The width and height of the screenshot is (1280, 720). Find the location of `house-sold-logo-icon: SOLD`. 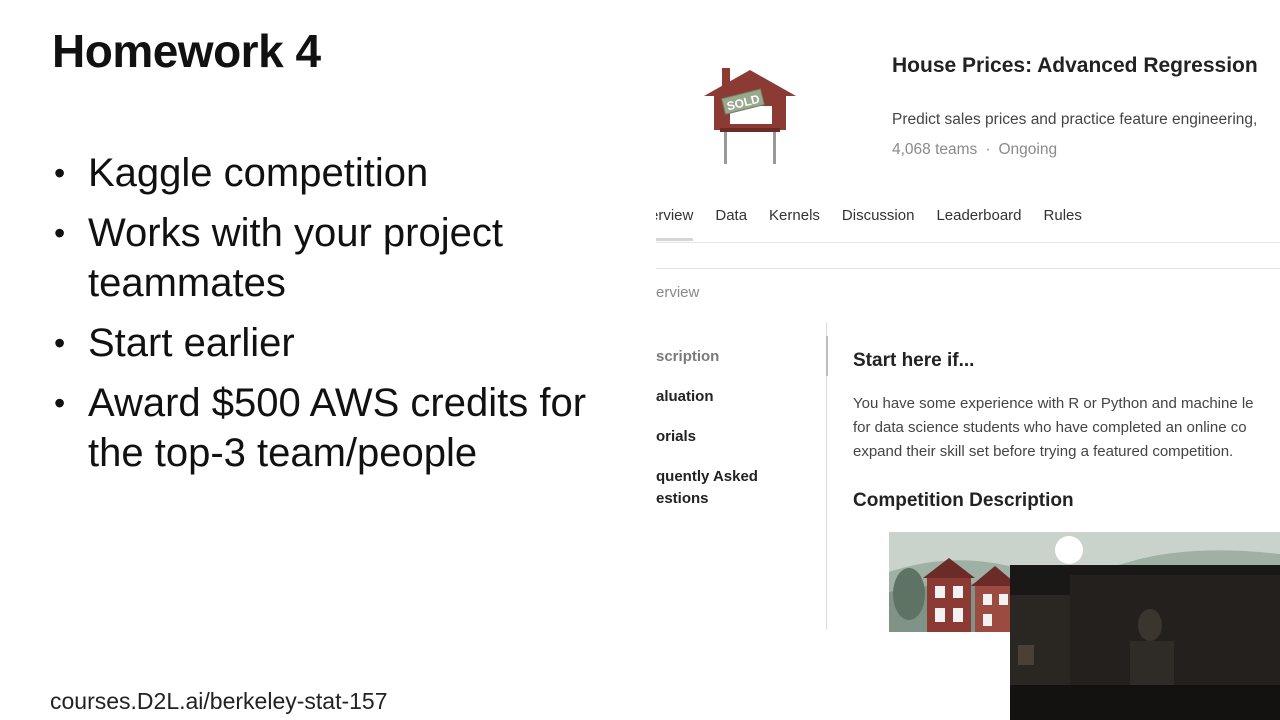

house-sold-logo-icon: SOLD is located at coordinates (750, 116).